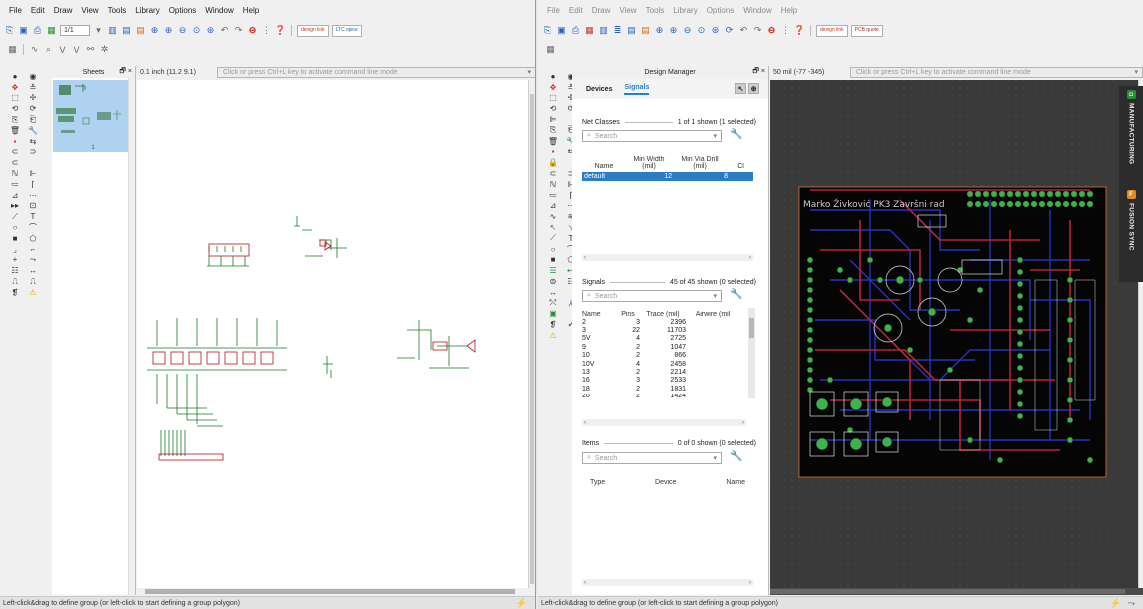  What do you see at coordinates (90, 49) in the screenshot?
I see `link-icon: ⚯` at bounding box center [90, 49].